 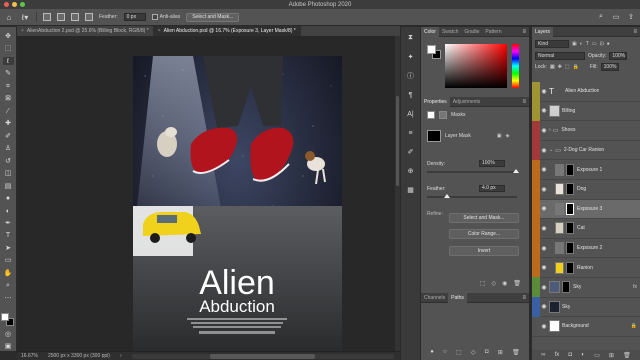 I want to click on add-mask-icon: ◘, so click(x=570, y=355).